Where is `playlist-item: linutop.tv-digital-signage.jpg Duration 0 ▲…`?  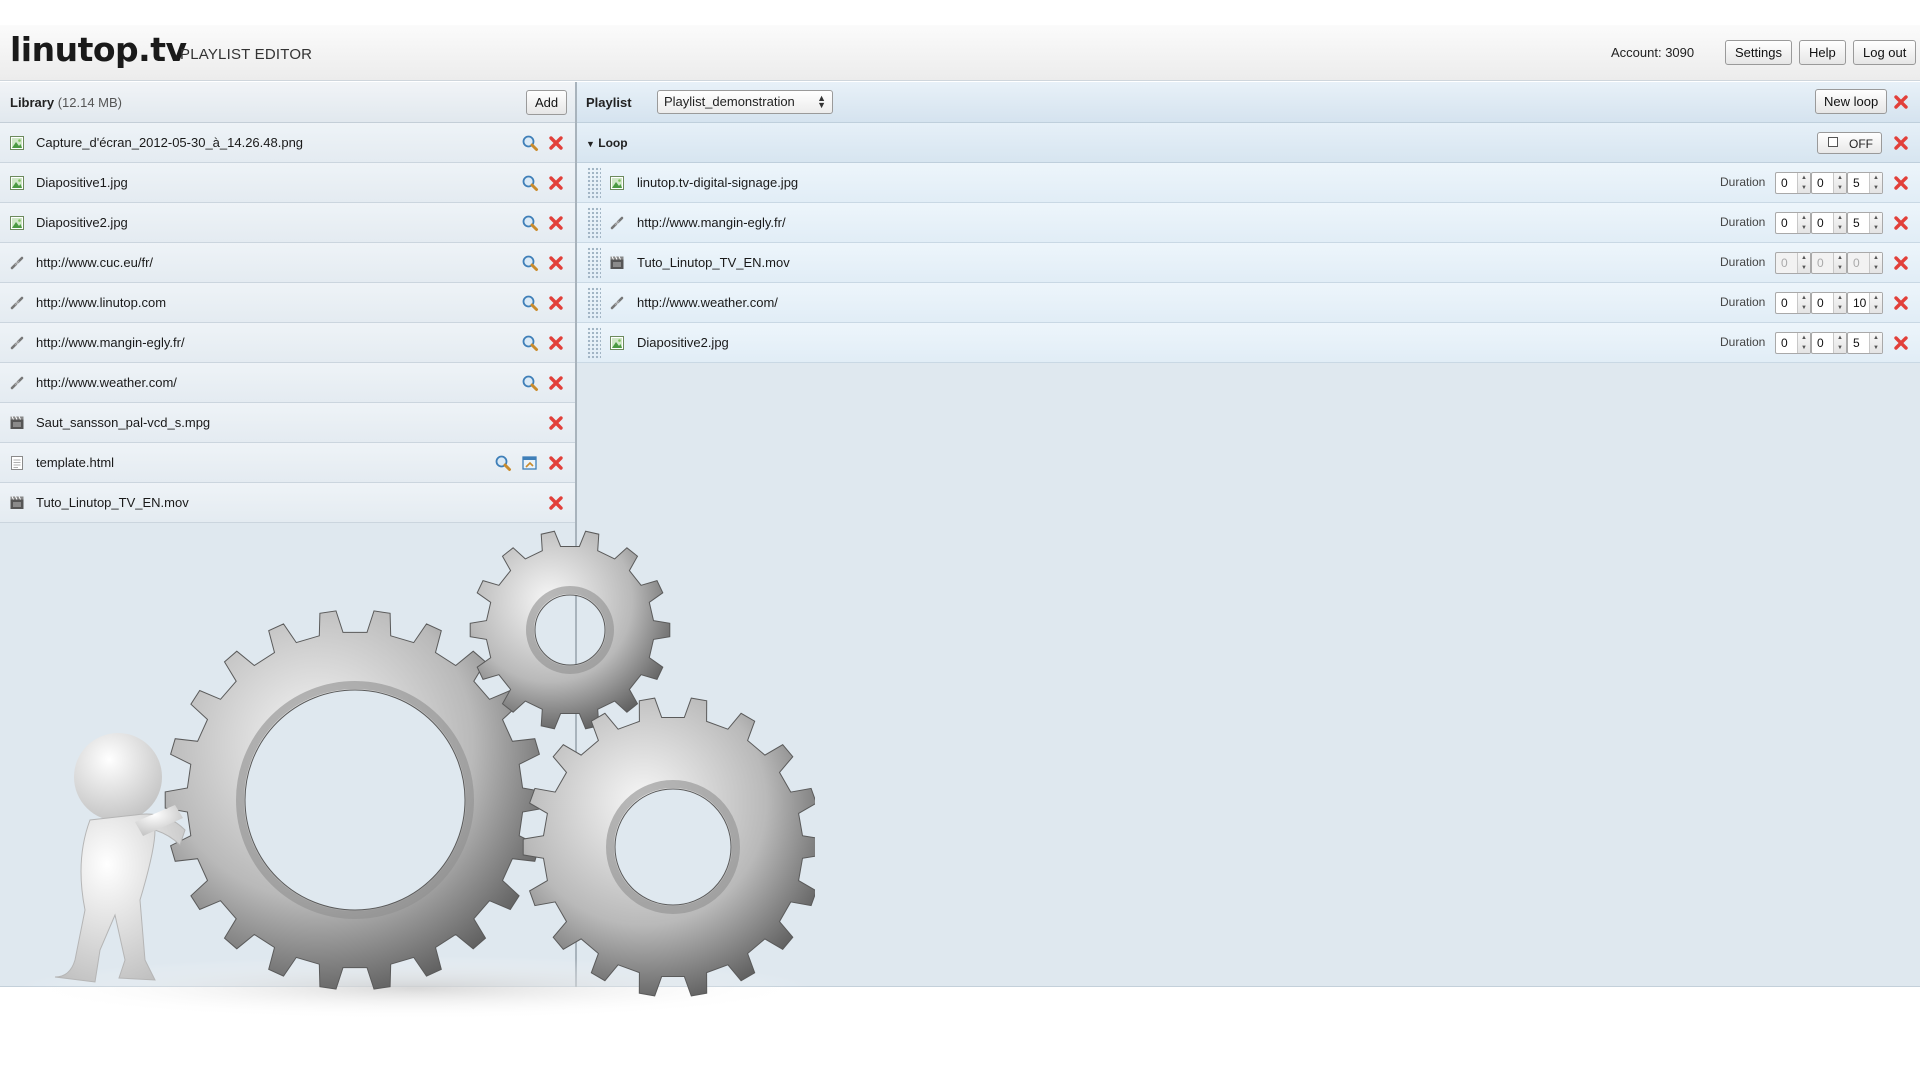 playlist-item: linutop.tv-digital-signage.jpg Duration 0 ▲… is located at coordinates (1248, 183).